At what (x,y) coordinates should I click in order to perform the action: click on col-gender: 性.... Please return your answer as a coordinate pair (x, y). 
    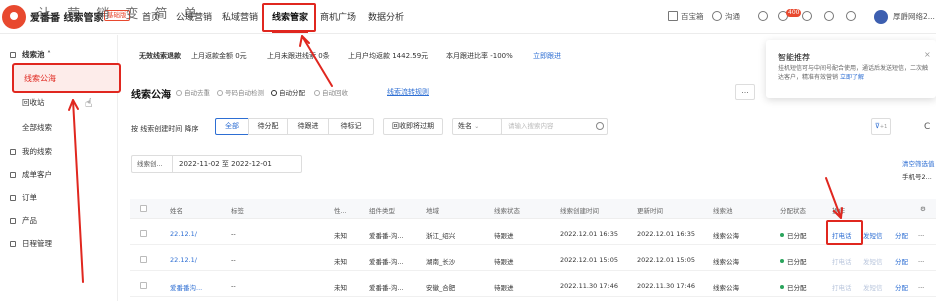
    Looking at the image, I should click on (340, 211).